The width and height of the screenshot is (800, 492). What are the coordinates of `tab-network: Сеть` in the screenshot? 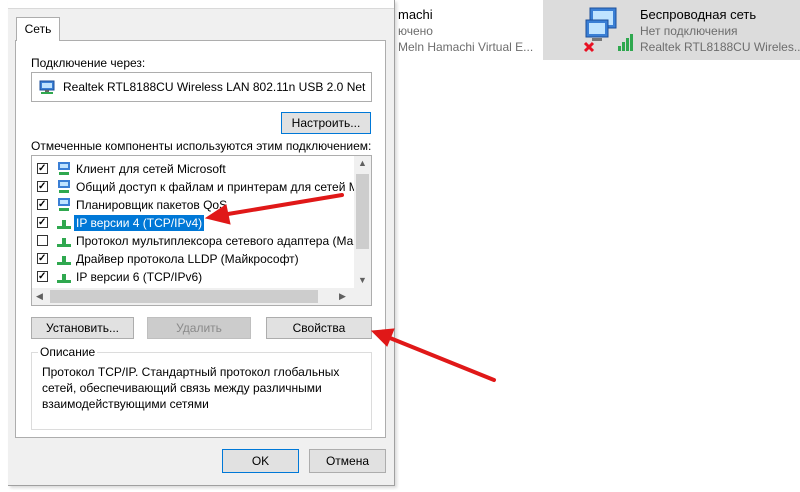 It's located at (38, 29).